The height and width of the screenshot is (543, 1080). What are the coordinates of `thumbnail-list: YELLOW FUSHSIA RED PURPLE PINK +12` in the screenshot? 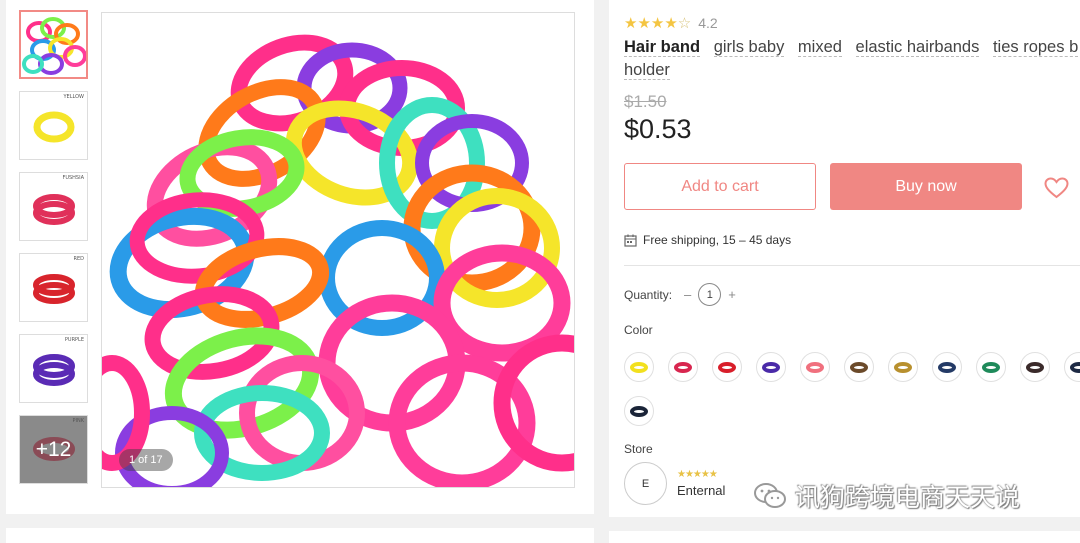 It's located at (54, 253).